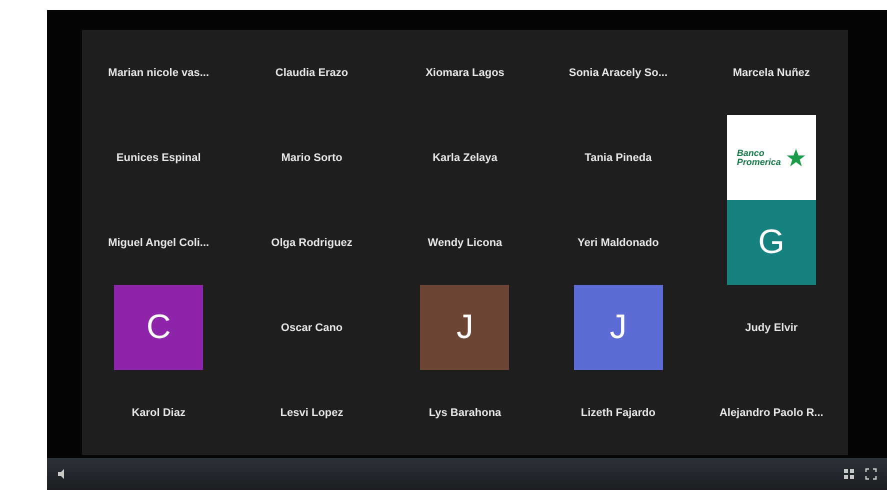 Image resolution: width=887 pixels, height=490 pixels. Describe the element at coordinates (465, 158) in the screenshot. I see `participant-name: Karla Zelaya` at that location.